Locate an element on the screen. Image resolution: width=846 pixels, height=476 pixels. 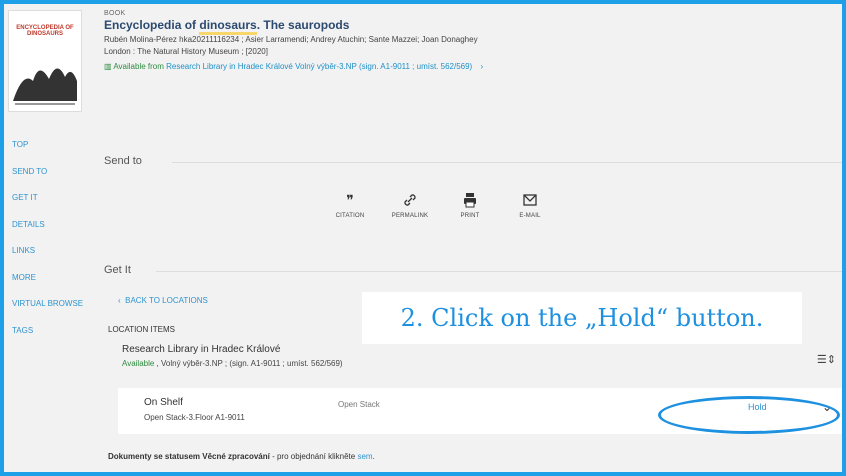
library-name: Research Library in Hradec Králové is located at coordinates (201, 349).